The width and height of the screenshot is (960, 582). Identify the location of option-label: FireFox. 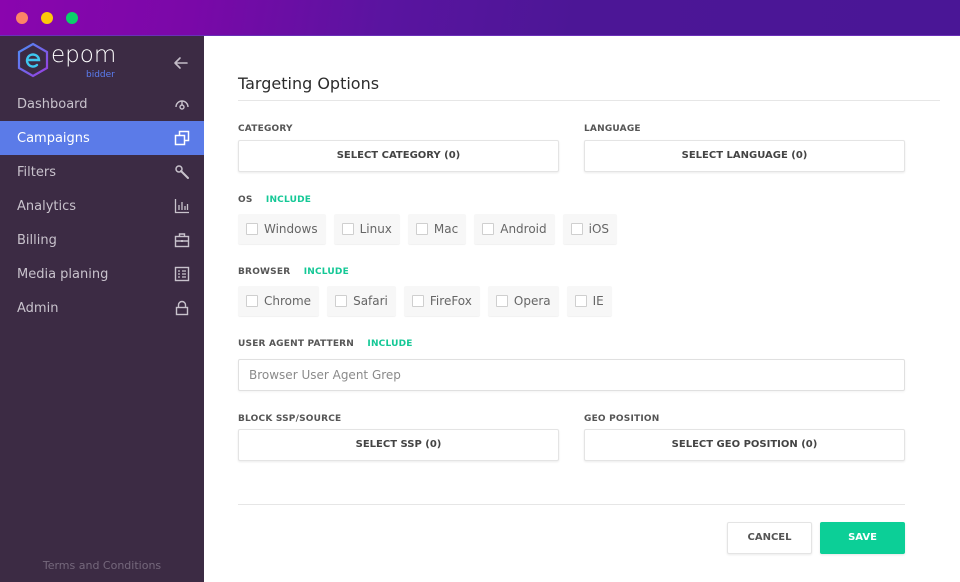
(450, 301).